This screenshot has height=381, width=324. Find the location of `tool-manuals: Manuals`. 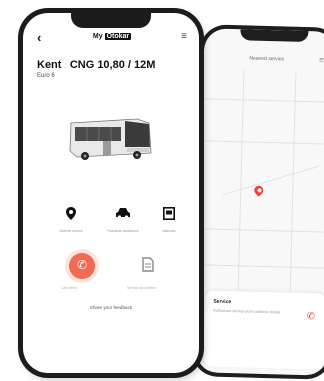

tool-manuals: Manuals is located at coordinates (169, 220).